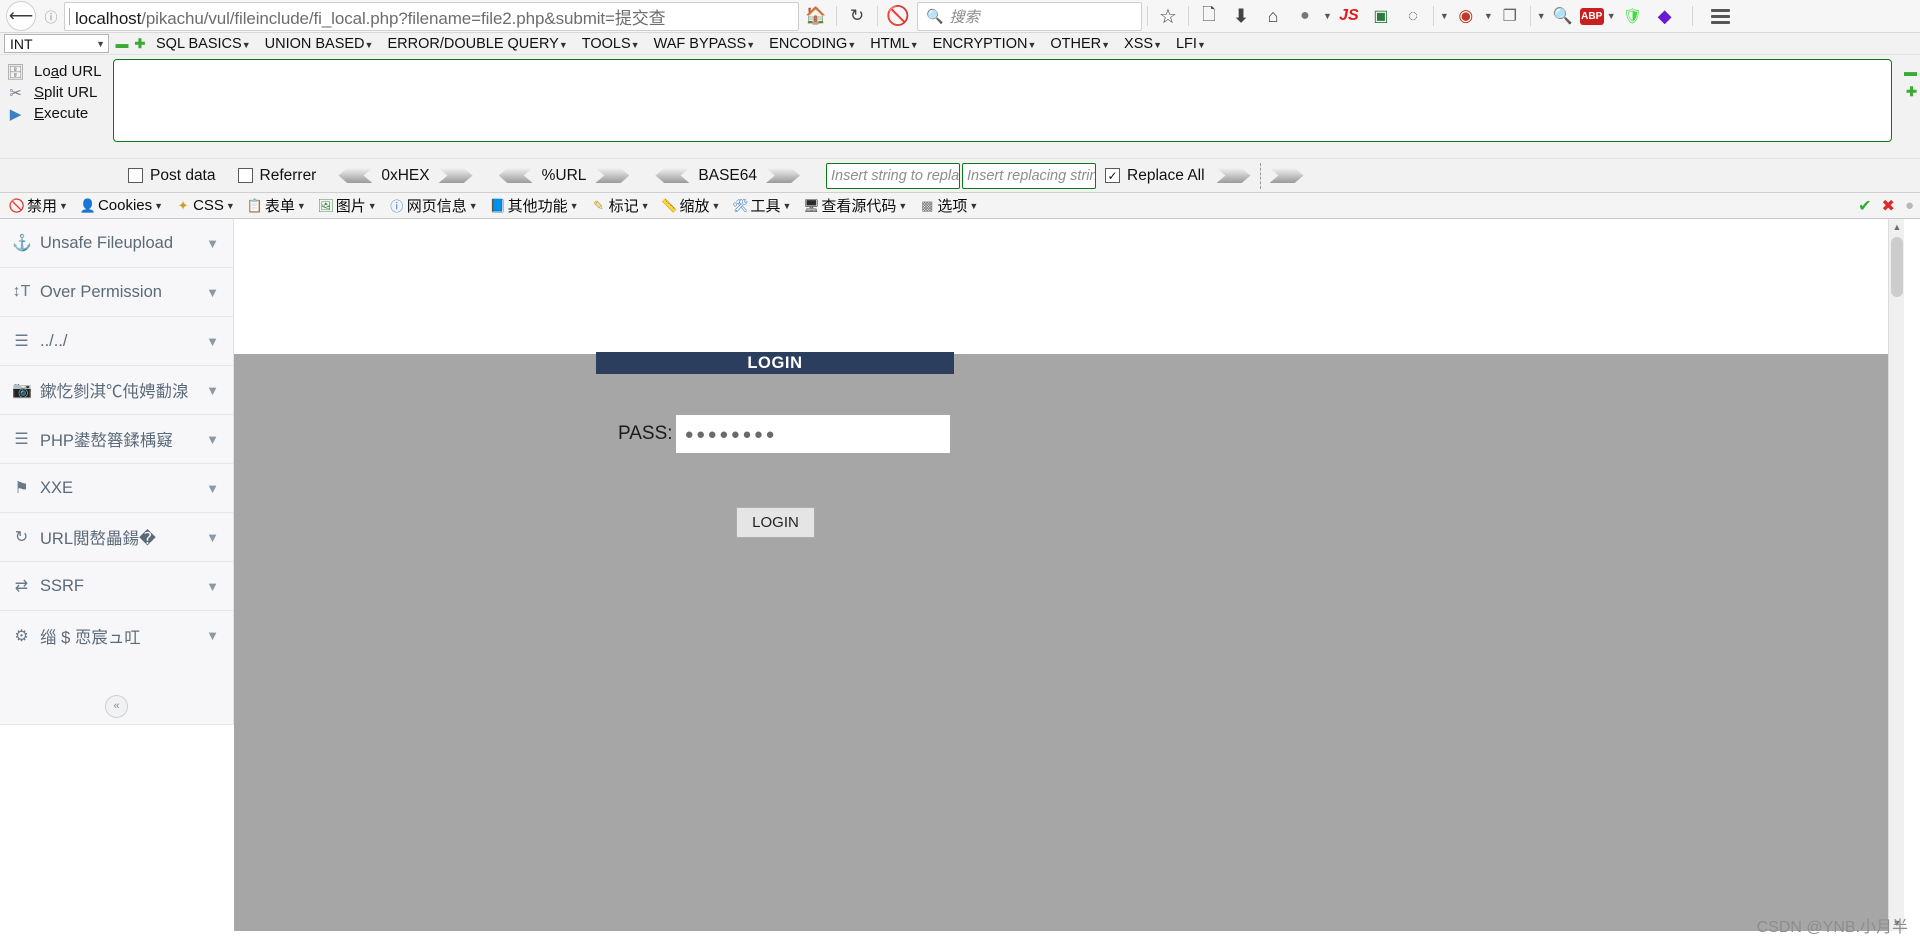 This screenshot has height=944, width=1920. I want to click on hackbar-menu-xss: XSS▼, so click(1143, 44).